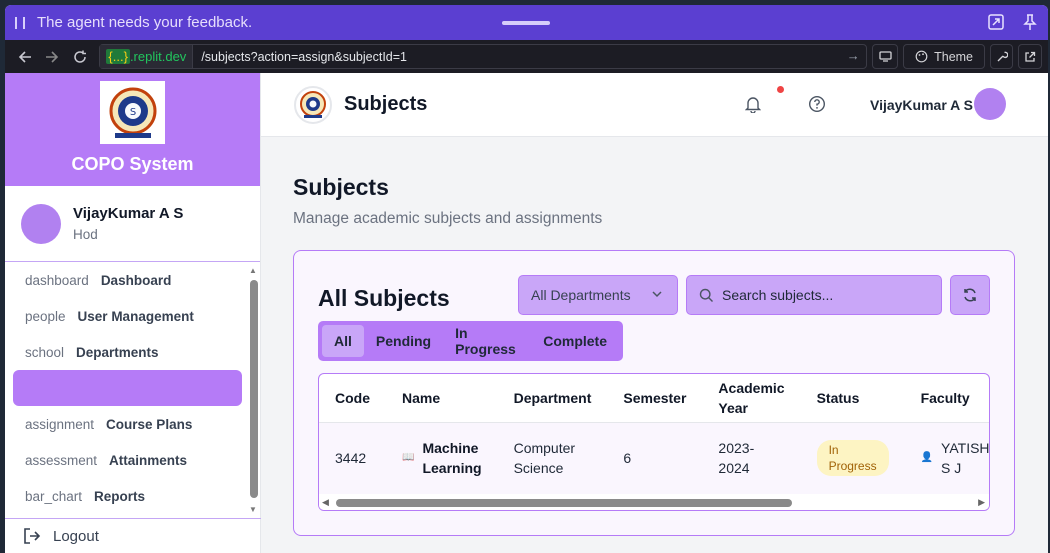 Image resolution: width=1050 pixels, height=553 pixels. Describe the element at coordinates (403, 341) in the screenshot. I see `tab-pending: Pending` at that location.